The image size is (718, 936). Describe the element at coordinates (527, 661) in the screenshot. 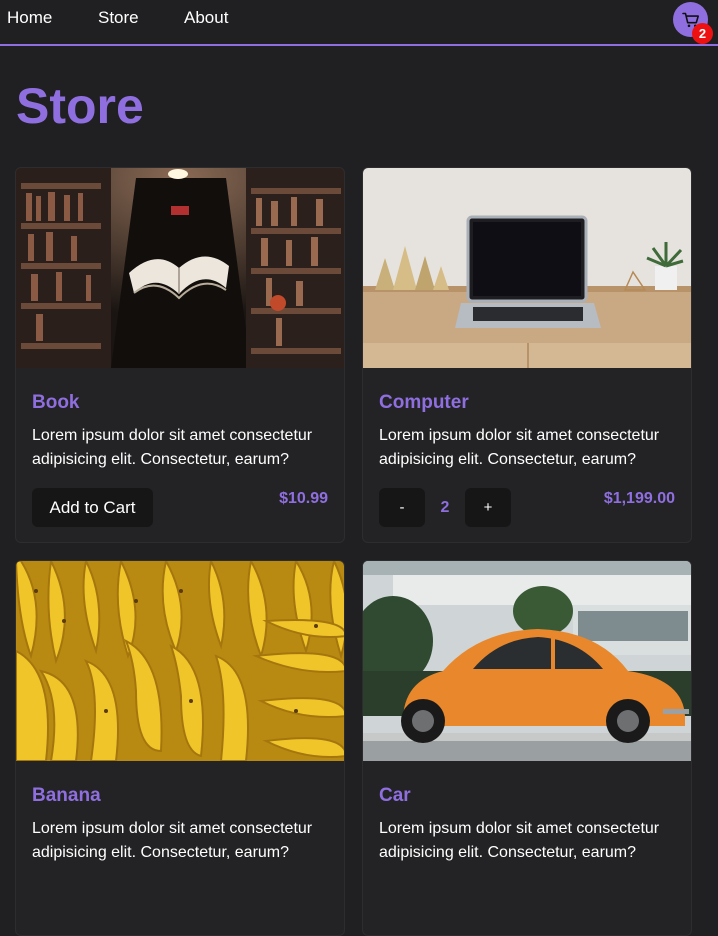

I see `car-image` at that location.